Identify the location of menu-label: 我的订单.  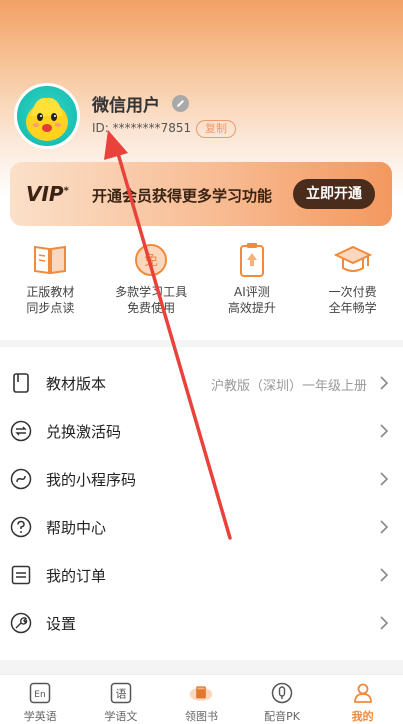
(76, 576).